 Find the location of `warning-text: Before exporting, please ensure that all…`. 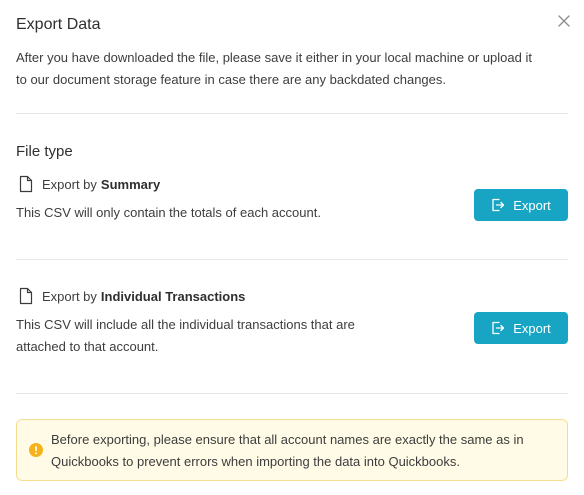

warning-text: Before exporting, please ensure that all… is located at coordinates (287, 450).